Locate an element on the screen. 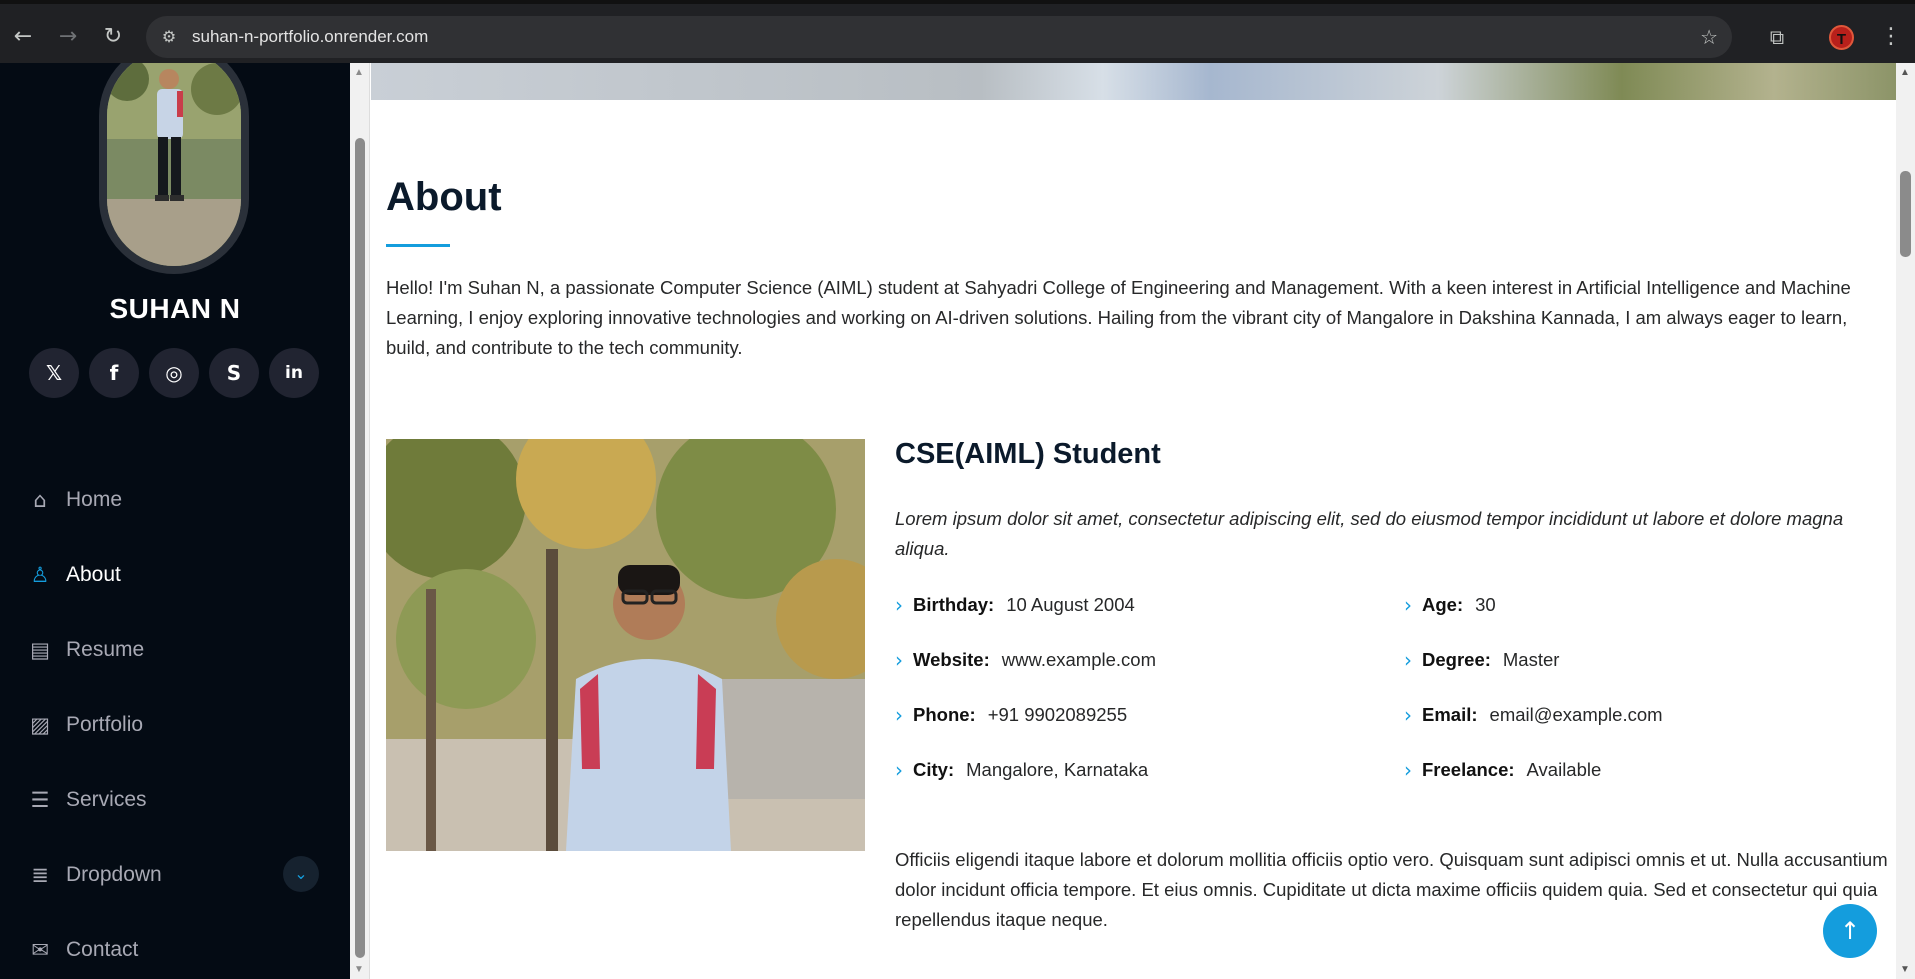 The height and width of the screenshot is (979, 1915). about-photo is located at coordinates (625, 645).